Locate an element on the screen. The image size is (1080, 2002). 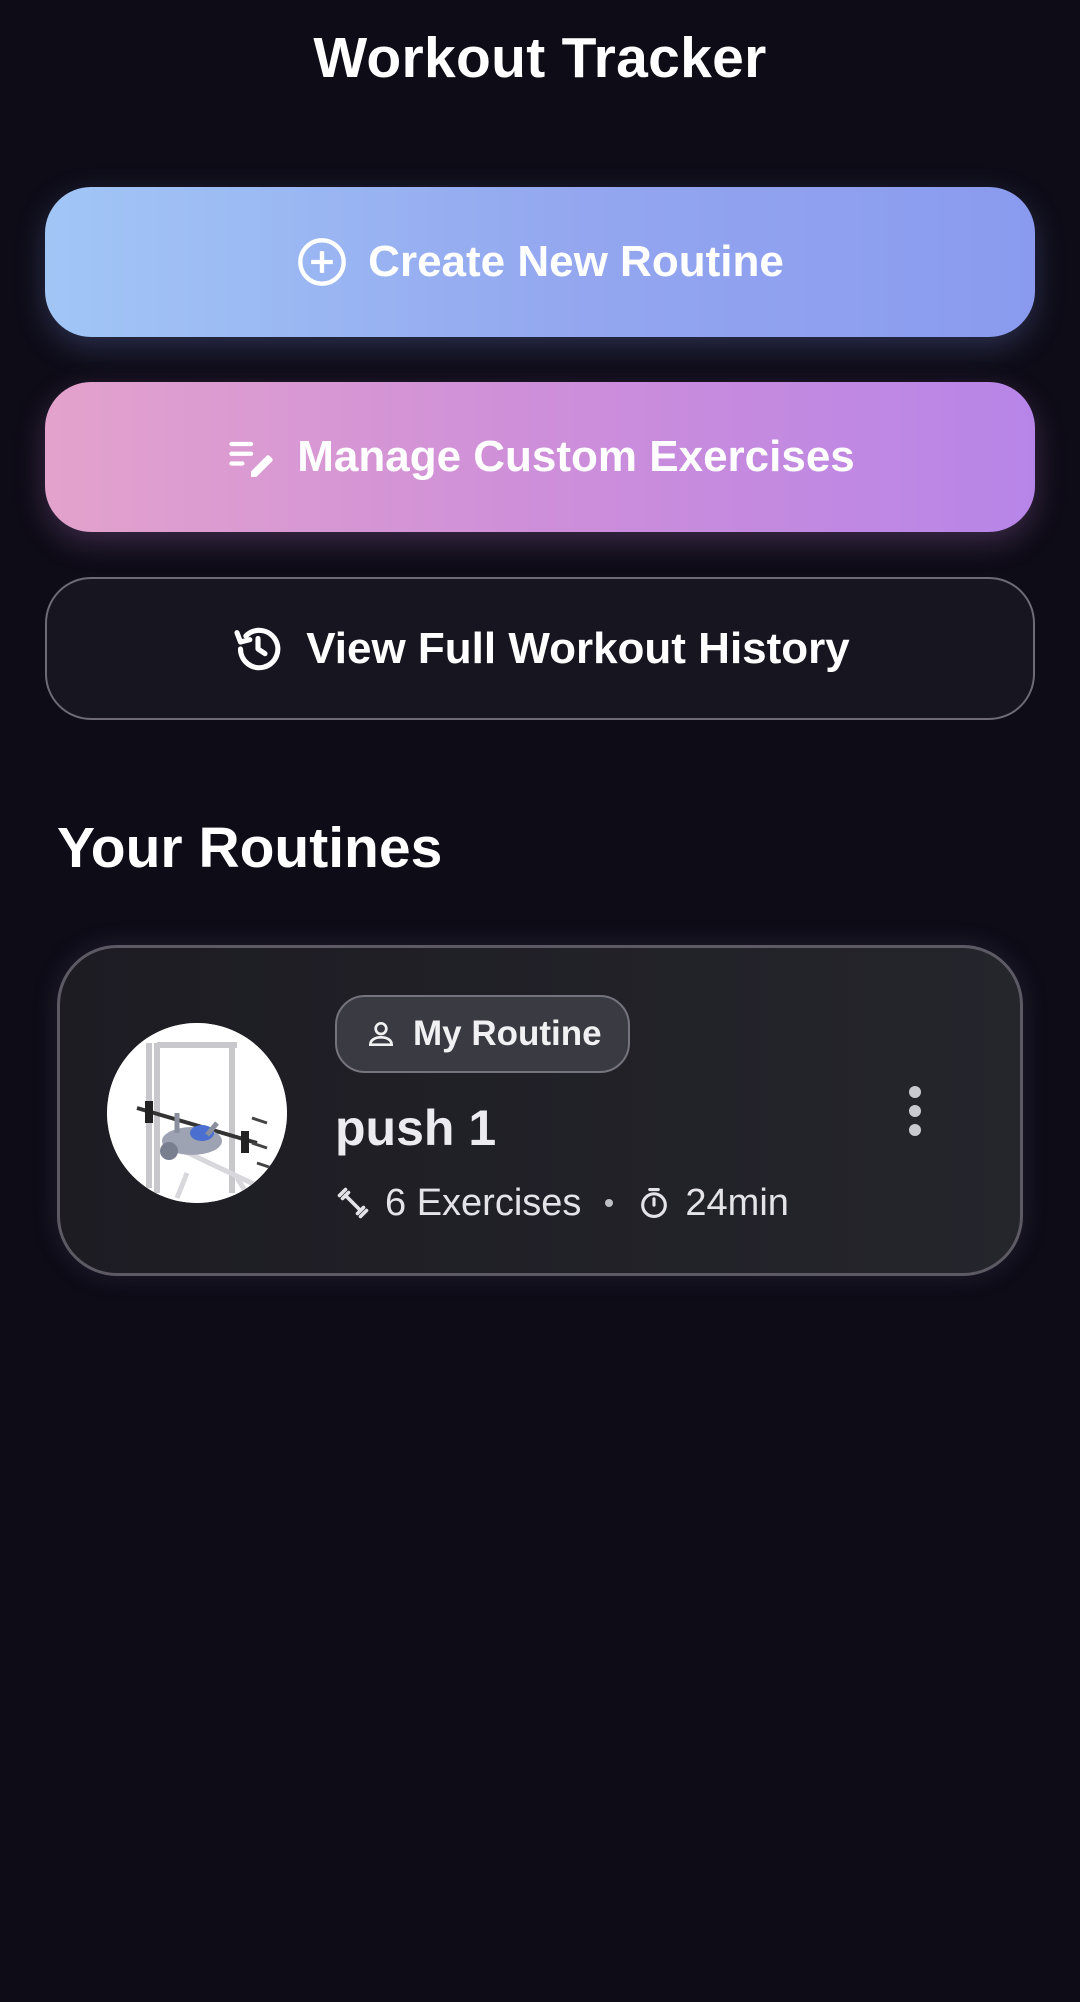
routines-section-title: Your Routines is located at coordinates (250, 848).